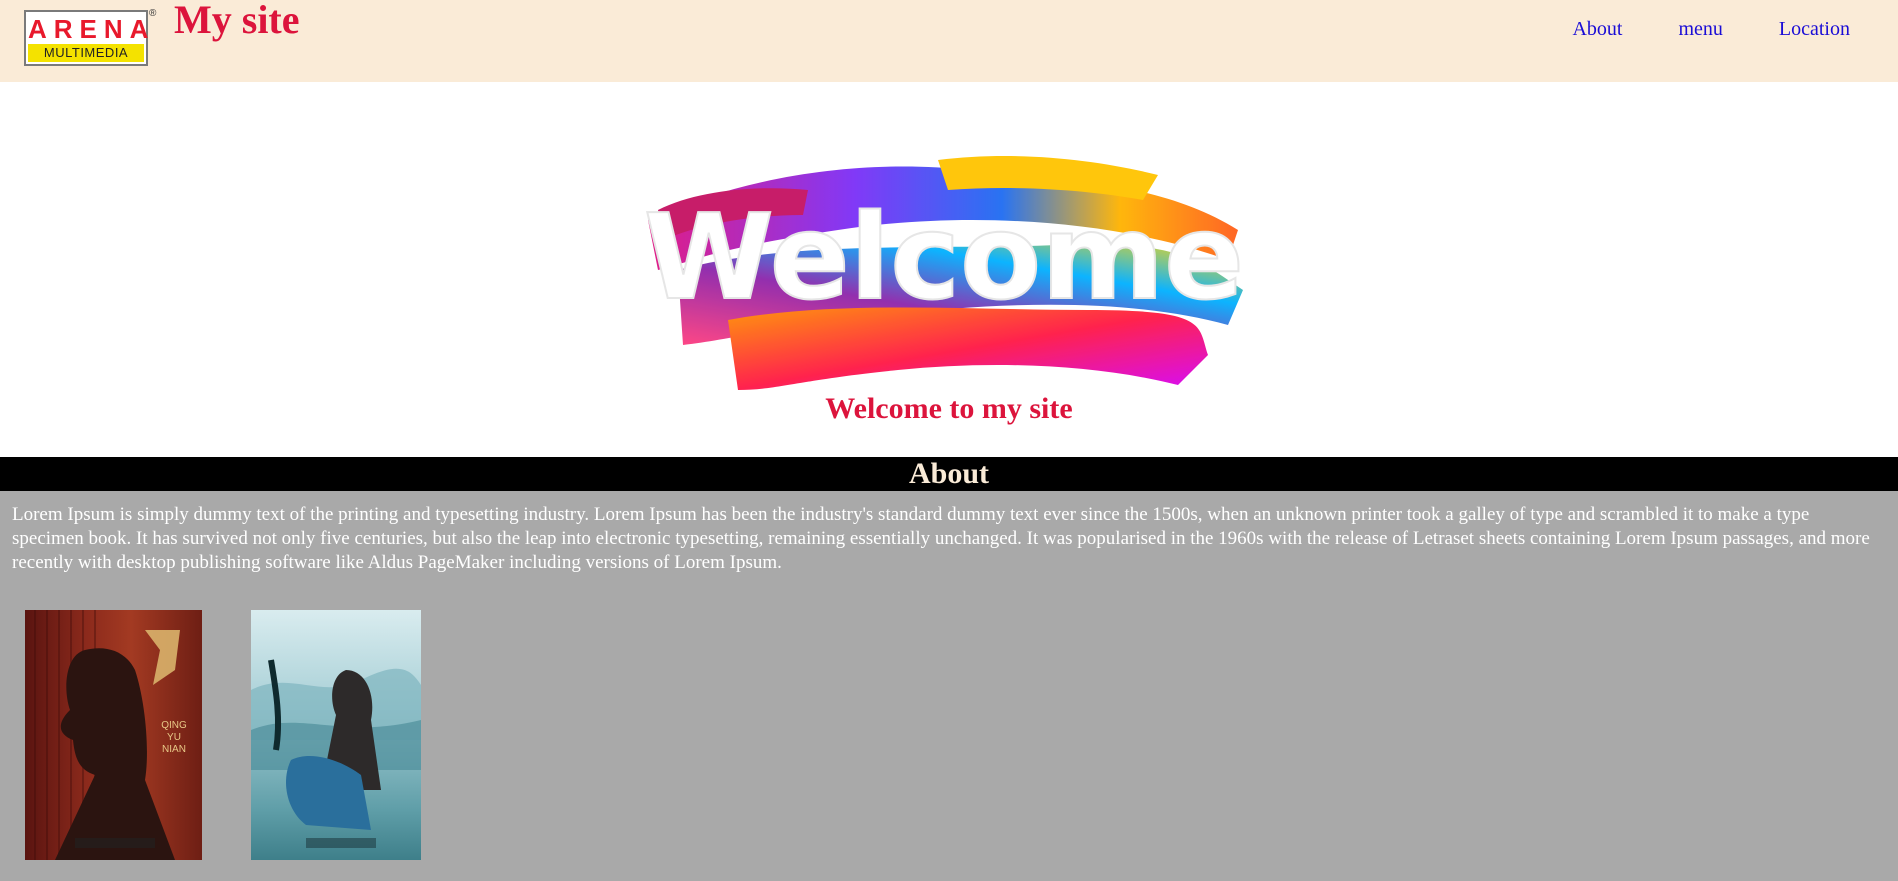  What do you see at coordinates (113, 735) in the screenshot?
I see `poster-image-1: QING YU NIAN` at bounding box center [113, 735].